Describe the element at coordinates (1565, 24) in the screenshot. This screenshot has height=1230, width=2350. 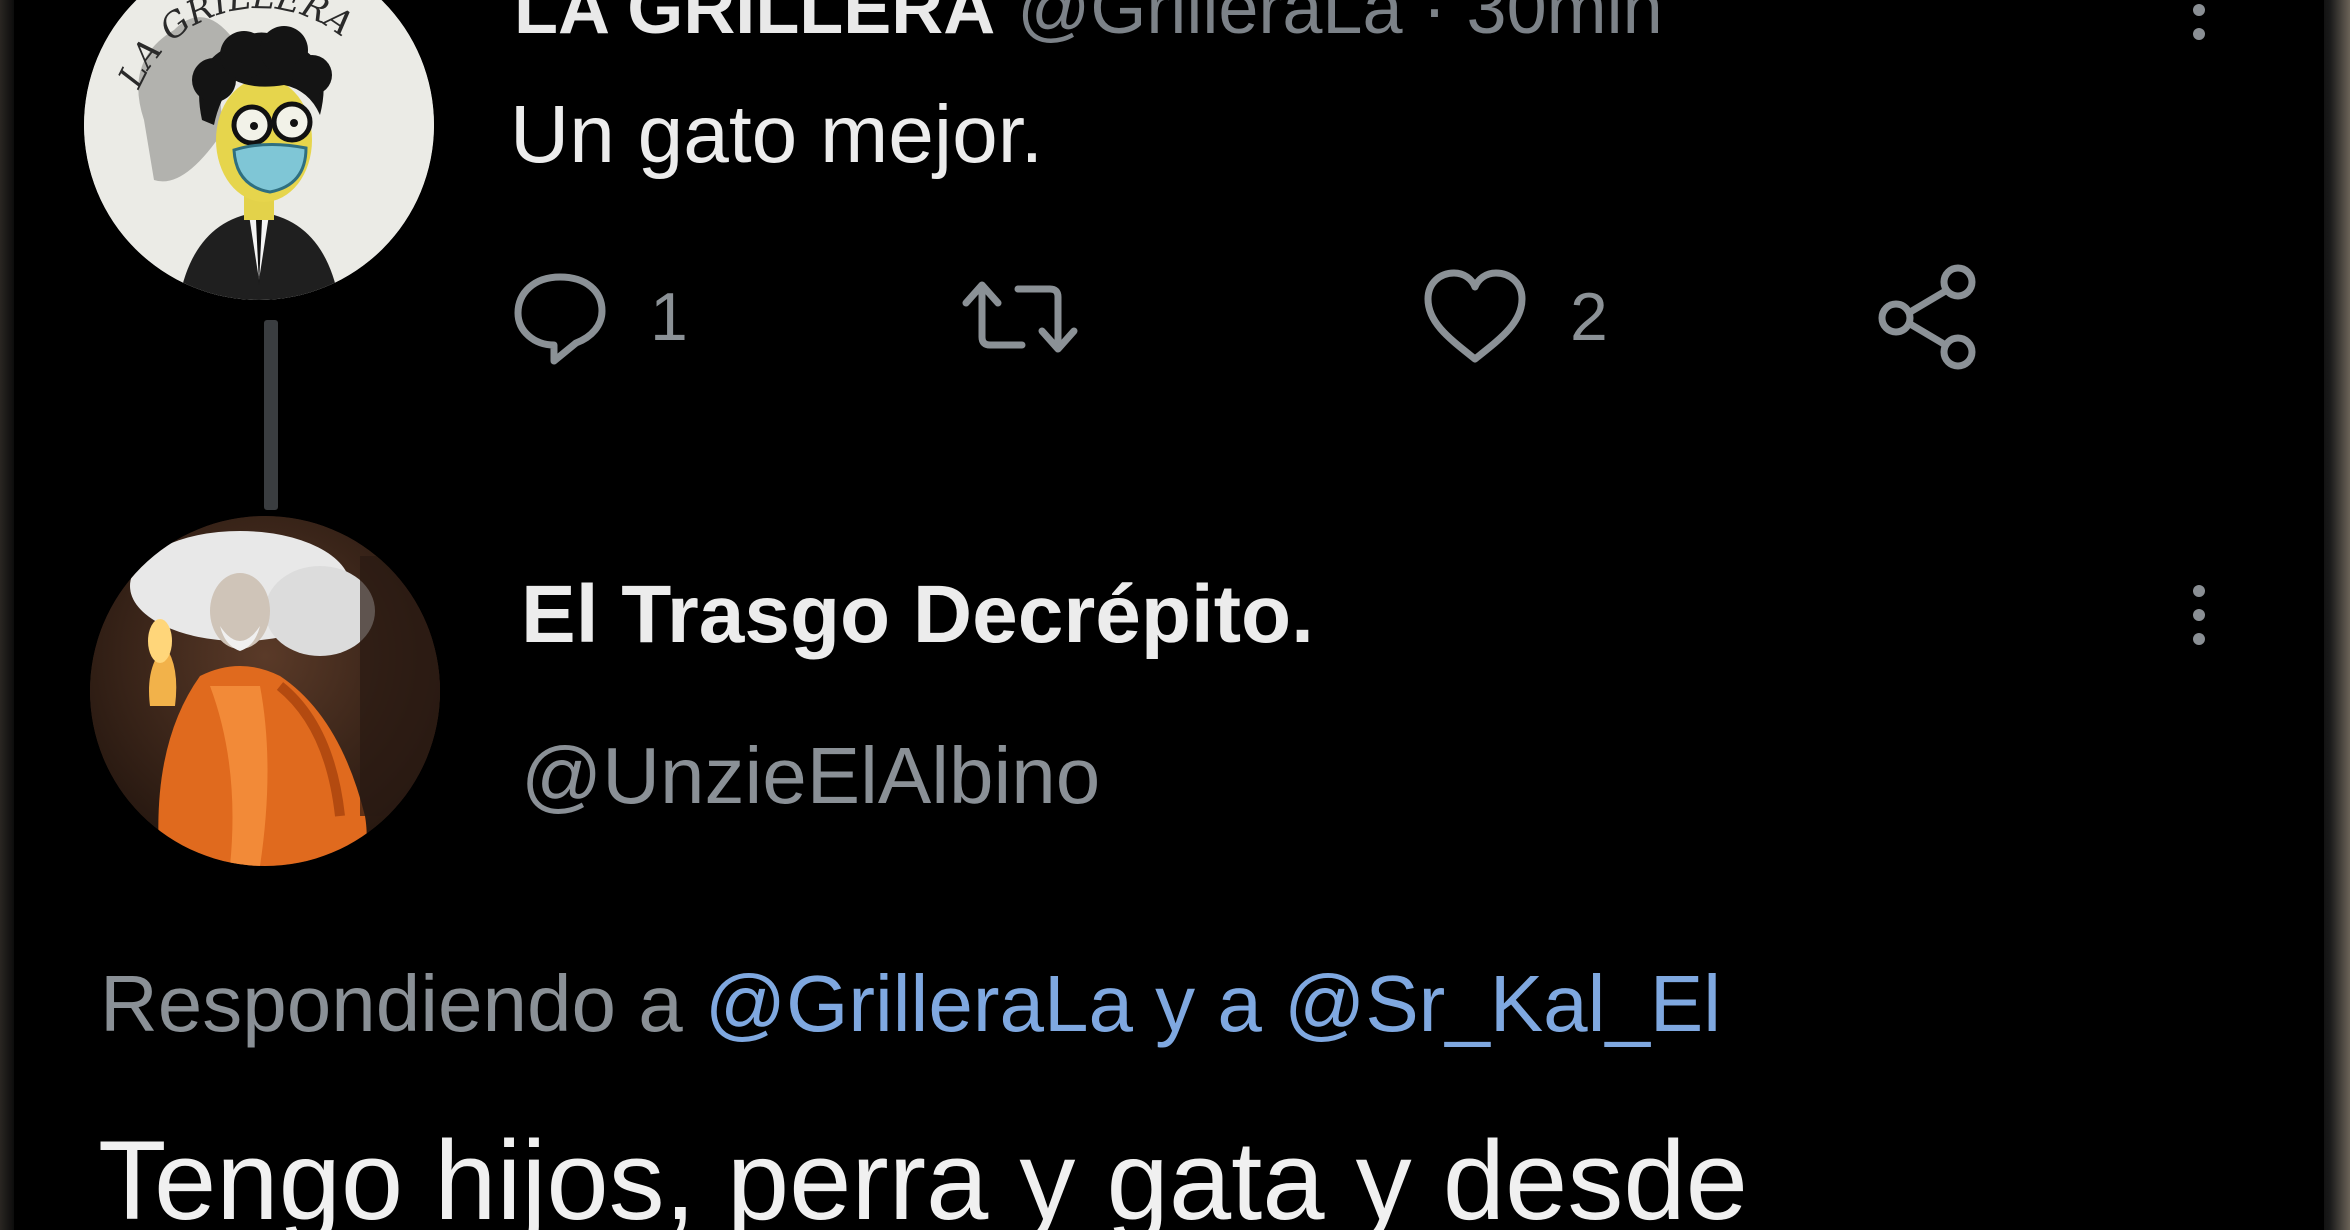
I see `tweet1-timestamp: 30min` at that location.